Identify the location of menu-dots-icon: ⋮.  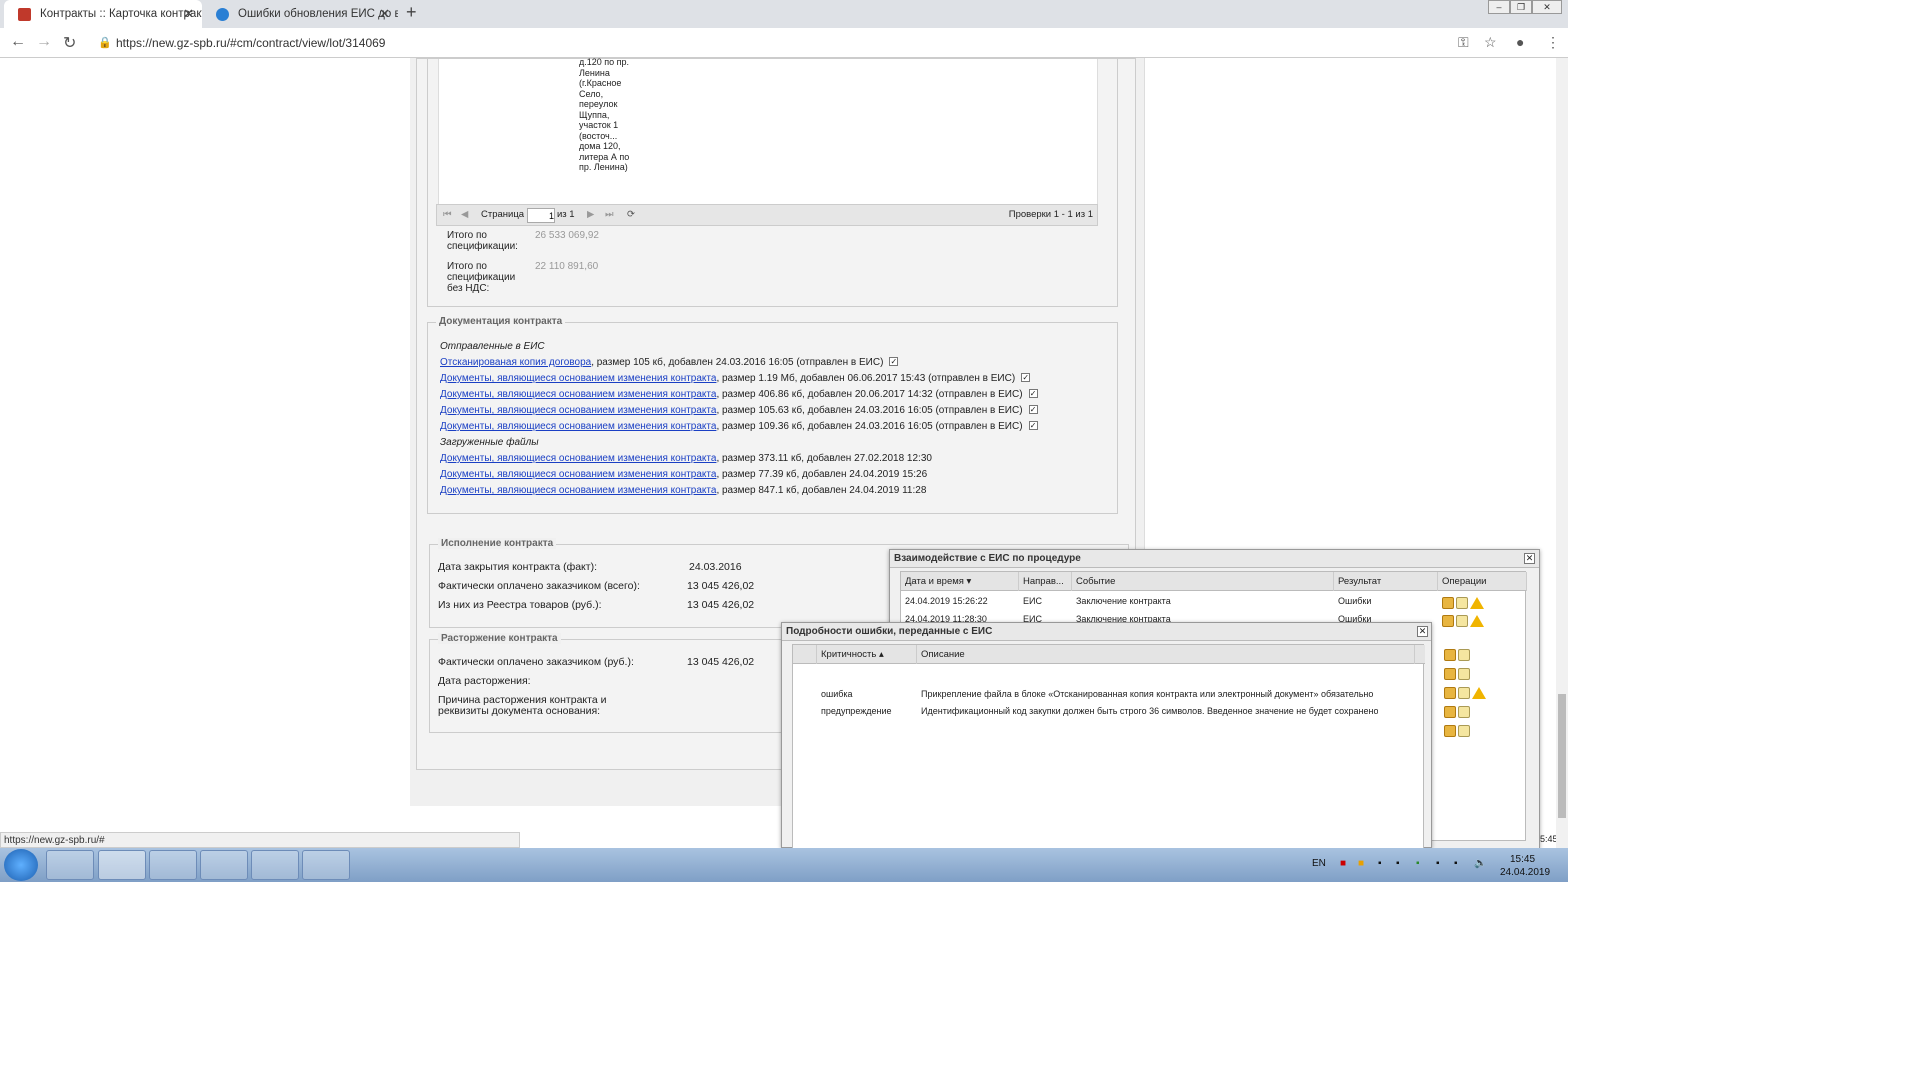
(1553, 42).